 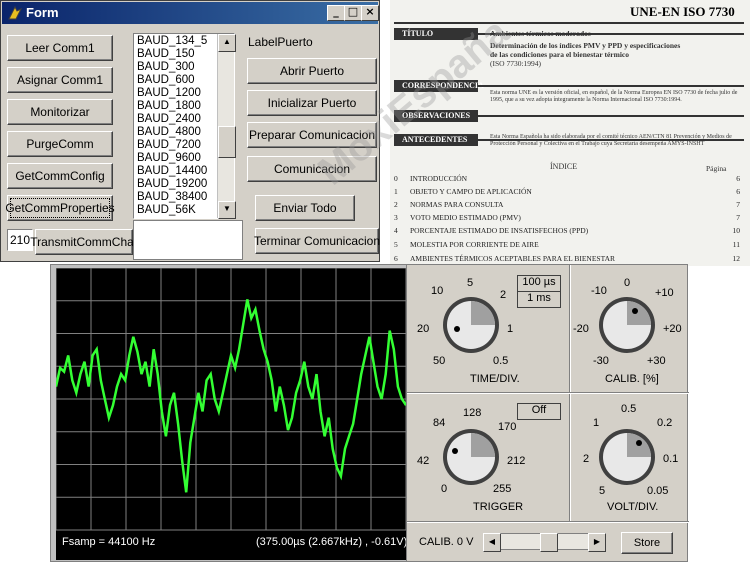 What do you see at coordinates (172, 184) in the screenshot?
I see `baud-rate-option: BAUD_19200` at bounding box center [172, 184].